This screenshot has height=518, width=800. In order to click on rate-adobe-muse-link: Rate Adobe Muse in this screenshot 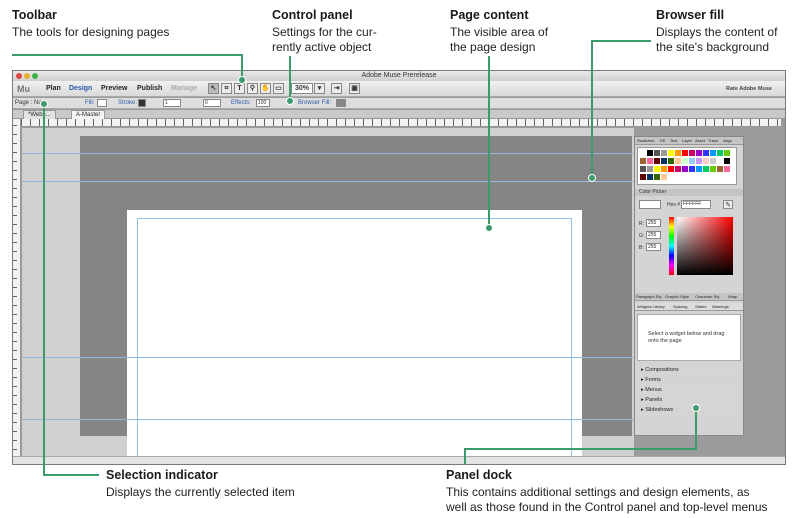, I will do `click(749, 89)`.